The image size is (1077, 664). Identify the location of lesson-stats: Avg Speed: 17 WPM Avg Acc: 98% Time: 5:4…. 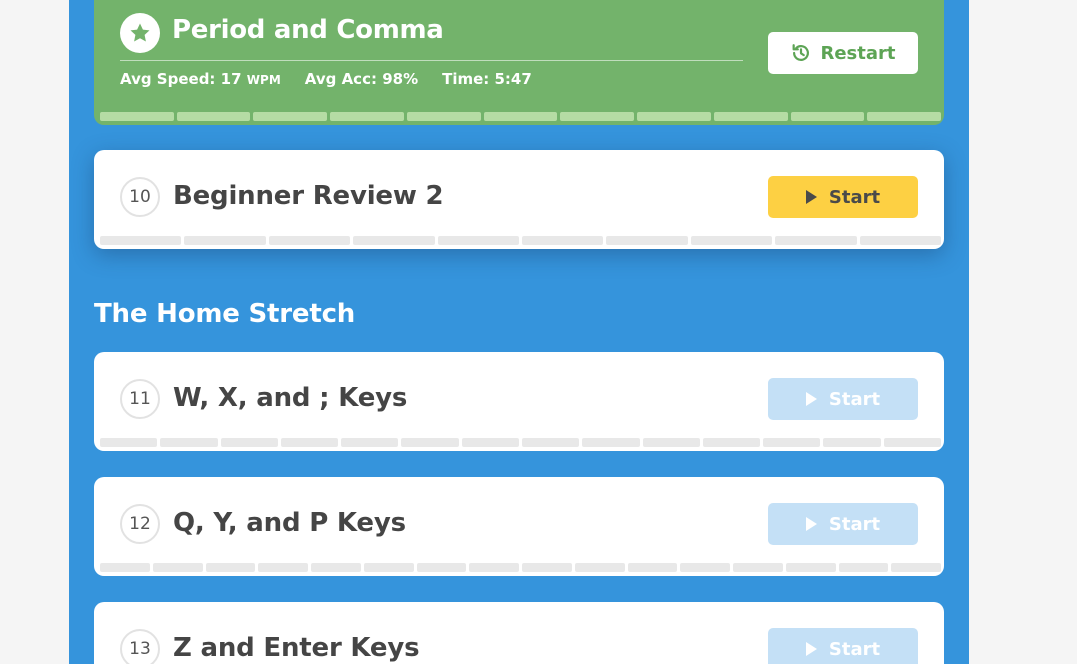
(326, 79).